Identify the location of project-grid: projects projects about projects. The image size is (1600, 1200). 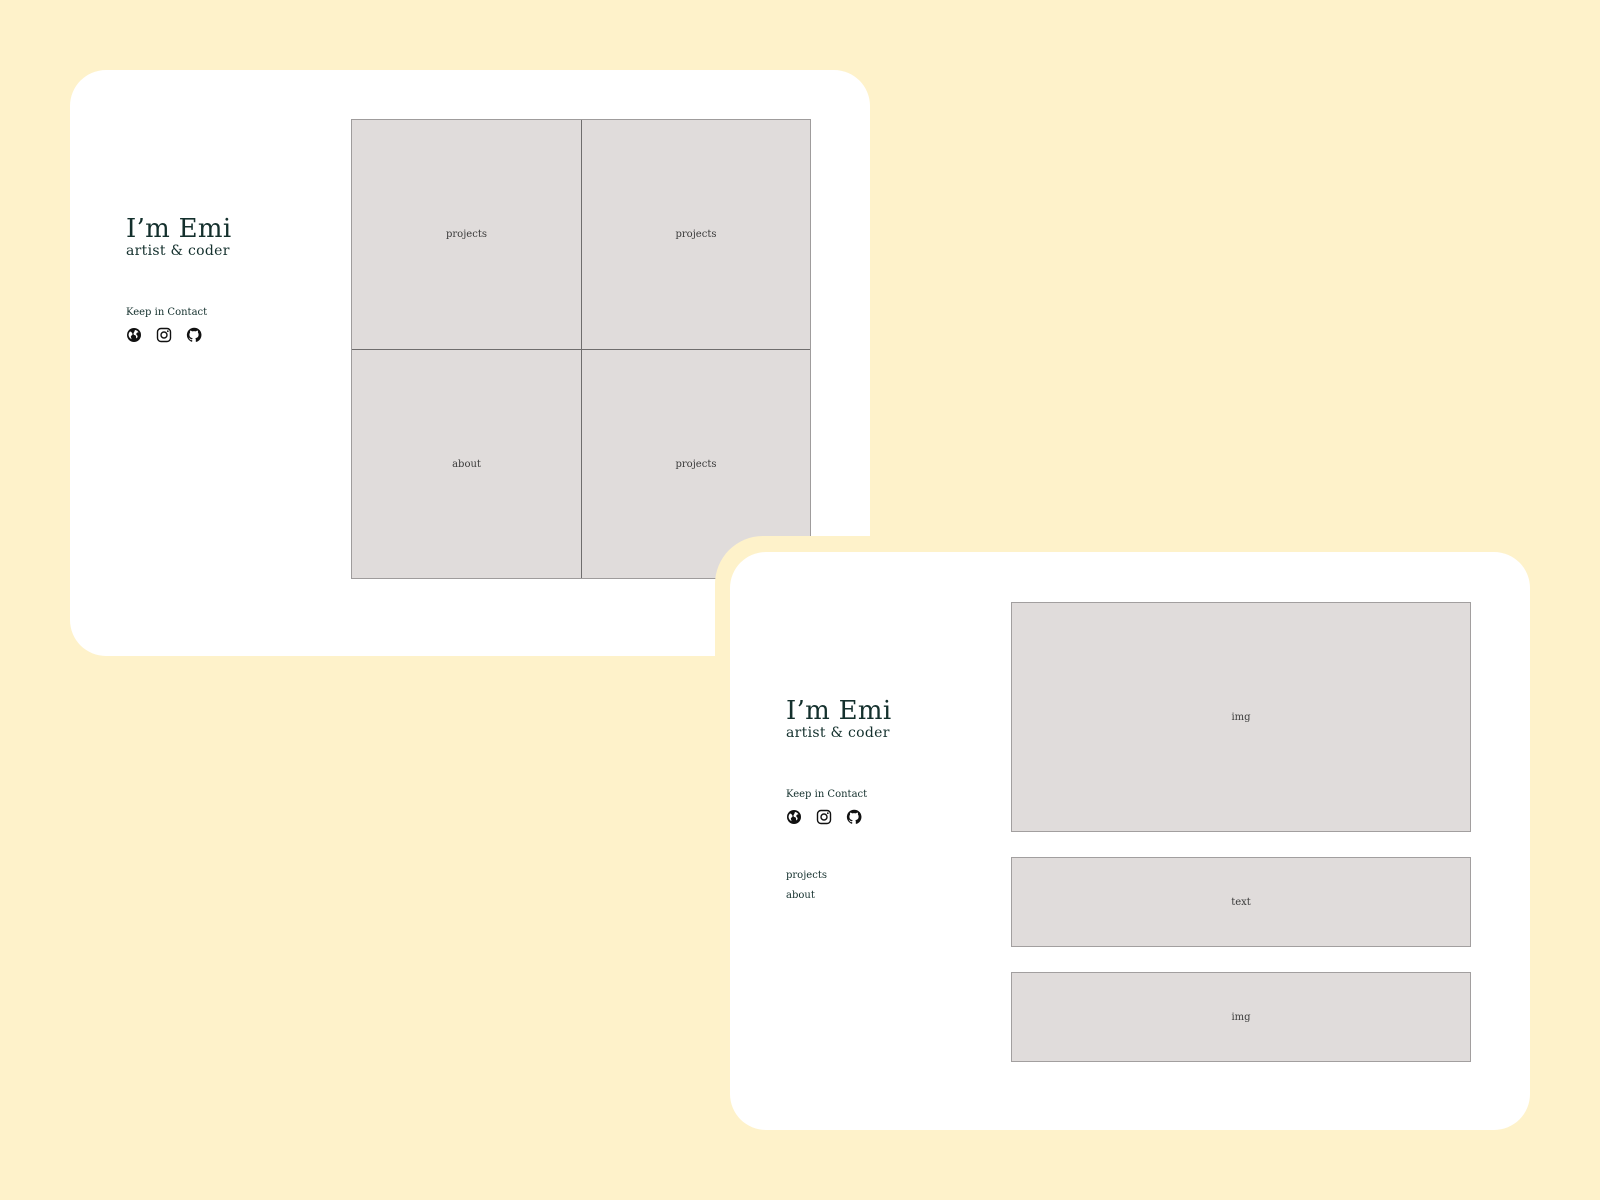
(581, 349).